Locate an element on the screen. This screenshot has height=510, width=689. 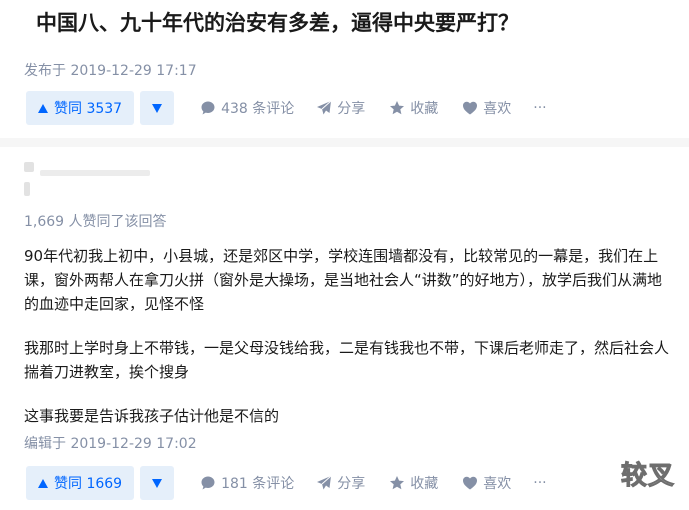
answer-voters: 1,669 人赞同了该回答 is located at coordinates (95, 222).